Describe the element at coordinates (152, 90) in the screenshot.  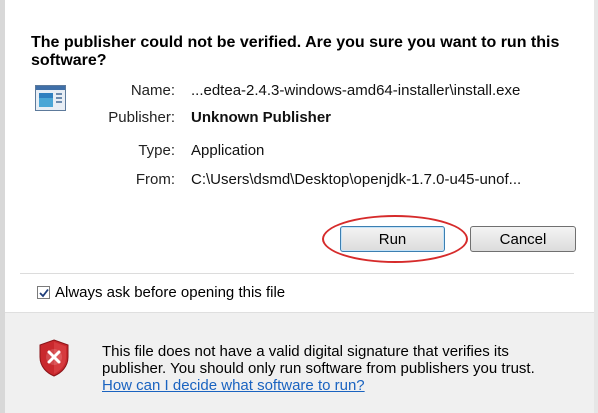
I see `name-label: Name:` at that location.